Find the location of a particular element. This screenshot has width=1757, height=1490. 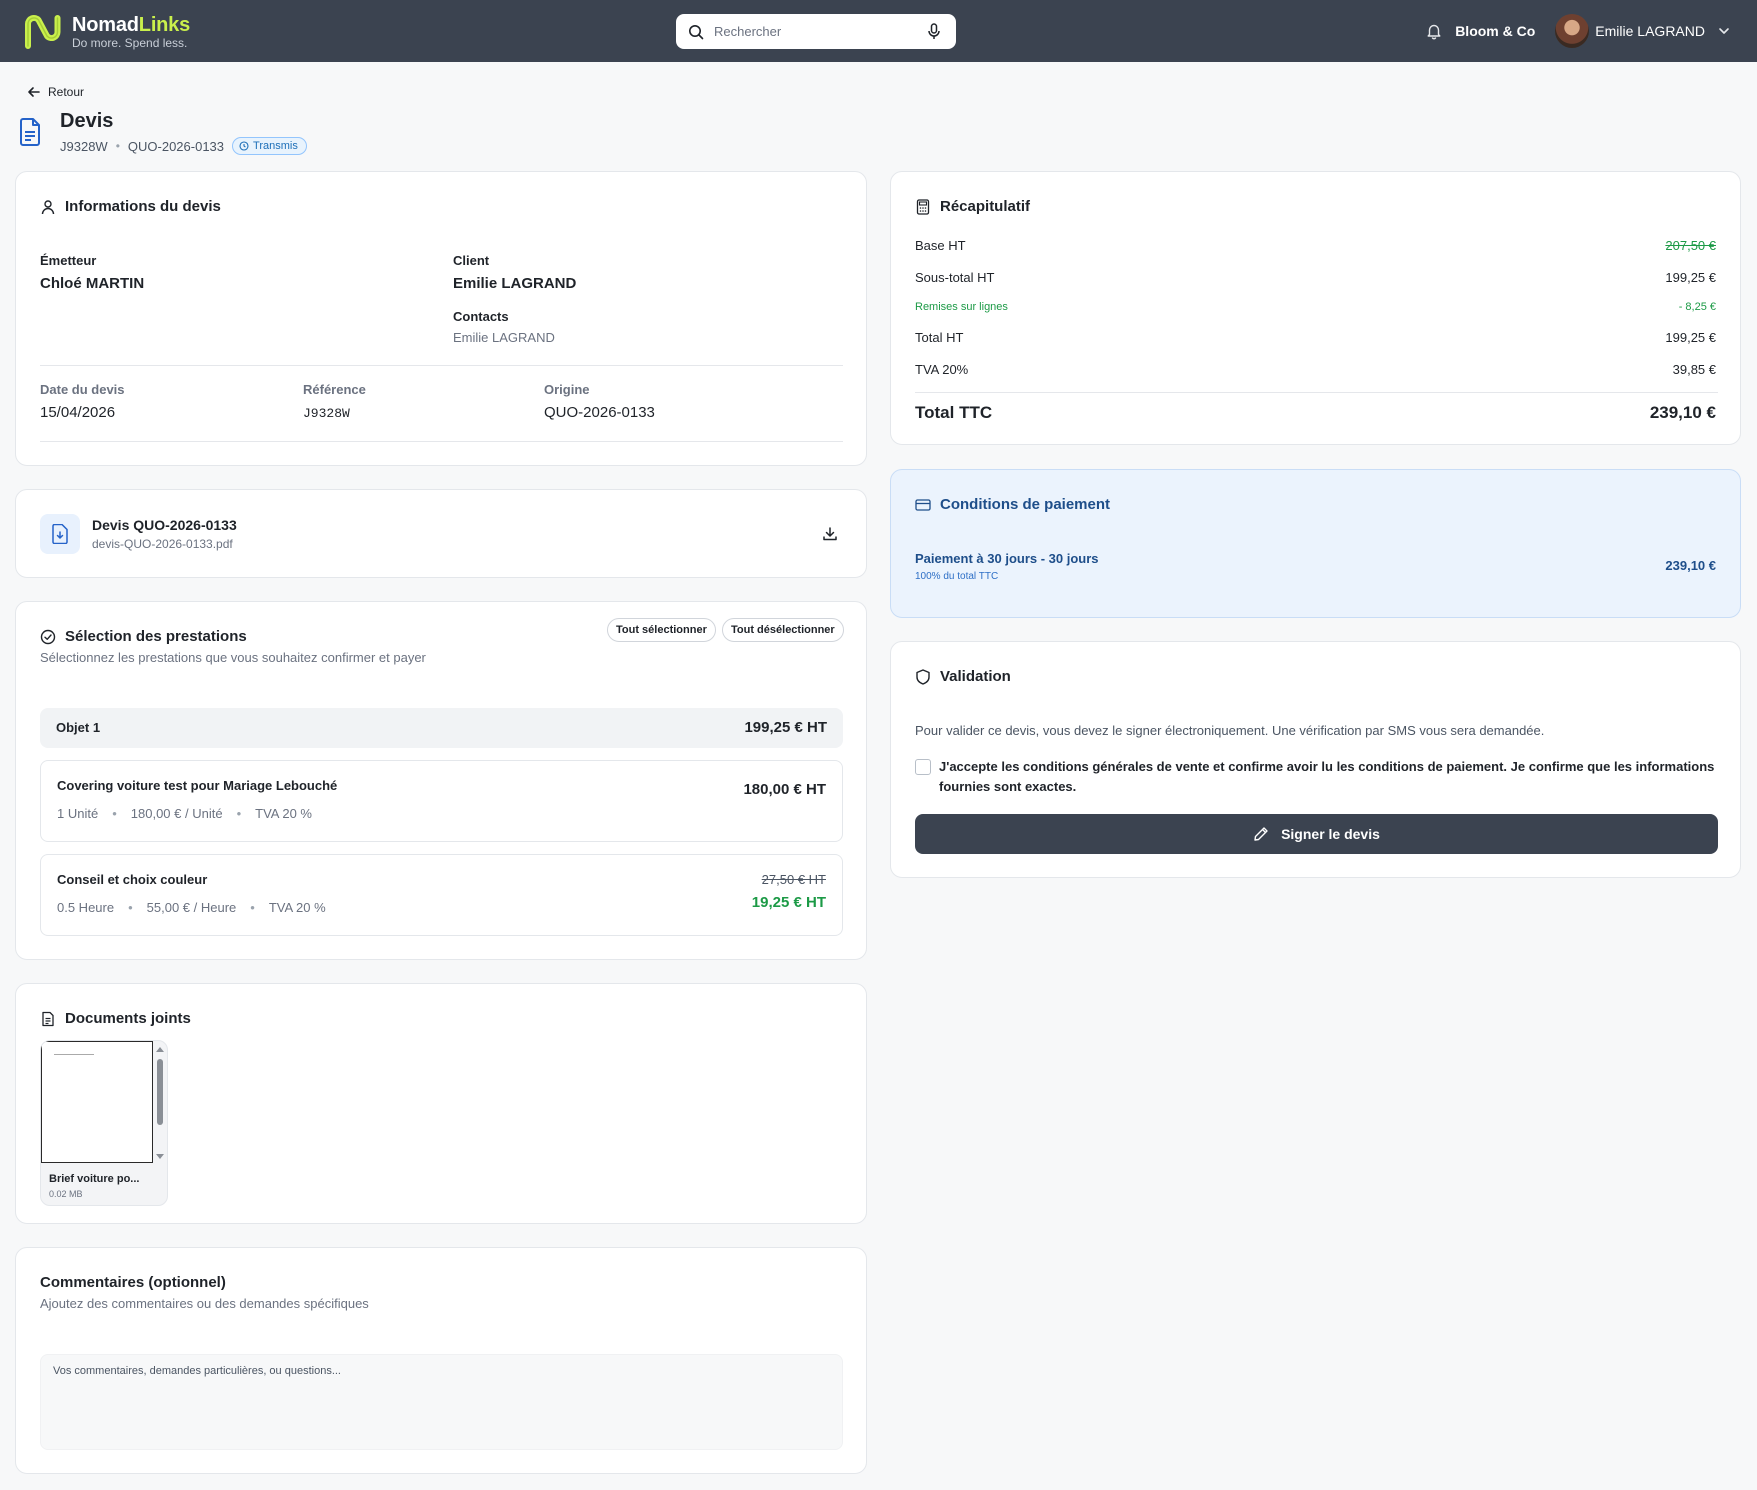

calculator-icon is located at coordinates (923, 206).